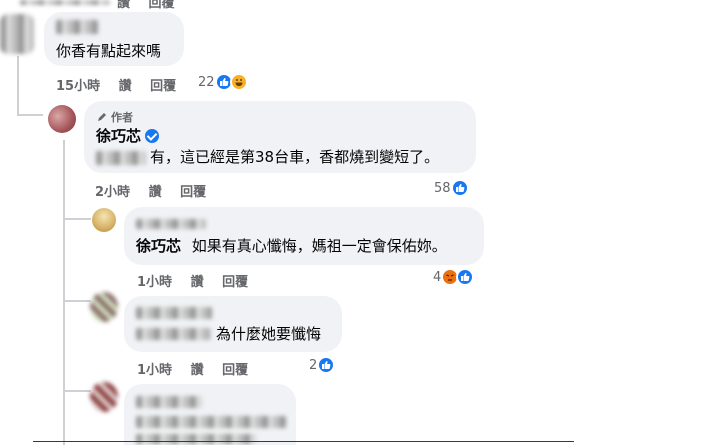  I want to click on comment-text: 如果有真心懺悔，媽祖一定會保佑妳。, so click(319, 246).